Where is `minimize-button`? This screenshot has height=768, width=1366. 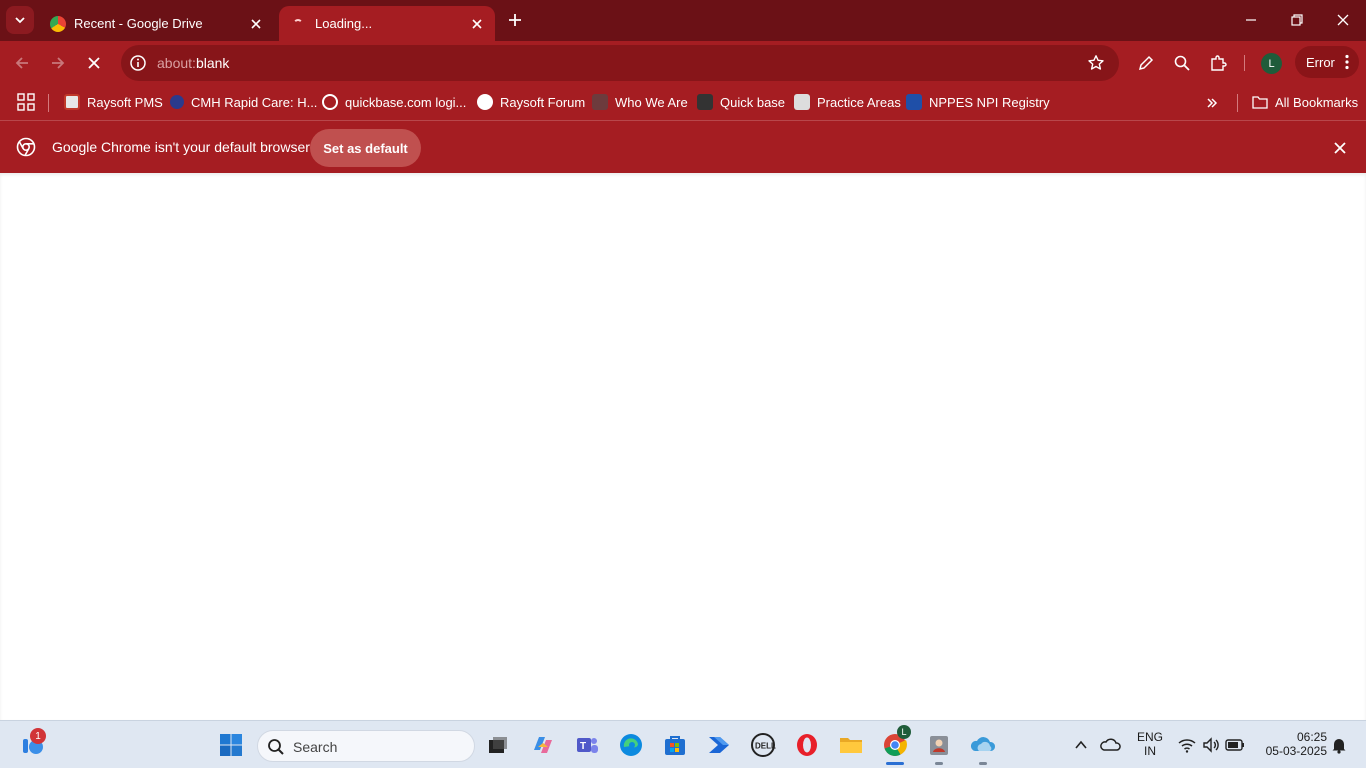 minimize-button is located at coordinates (1251, 20).